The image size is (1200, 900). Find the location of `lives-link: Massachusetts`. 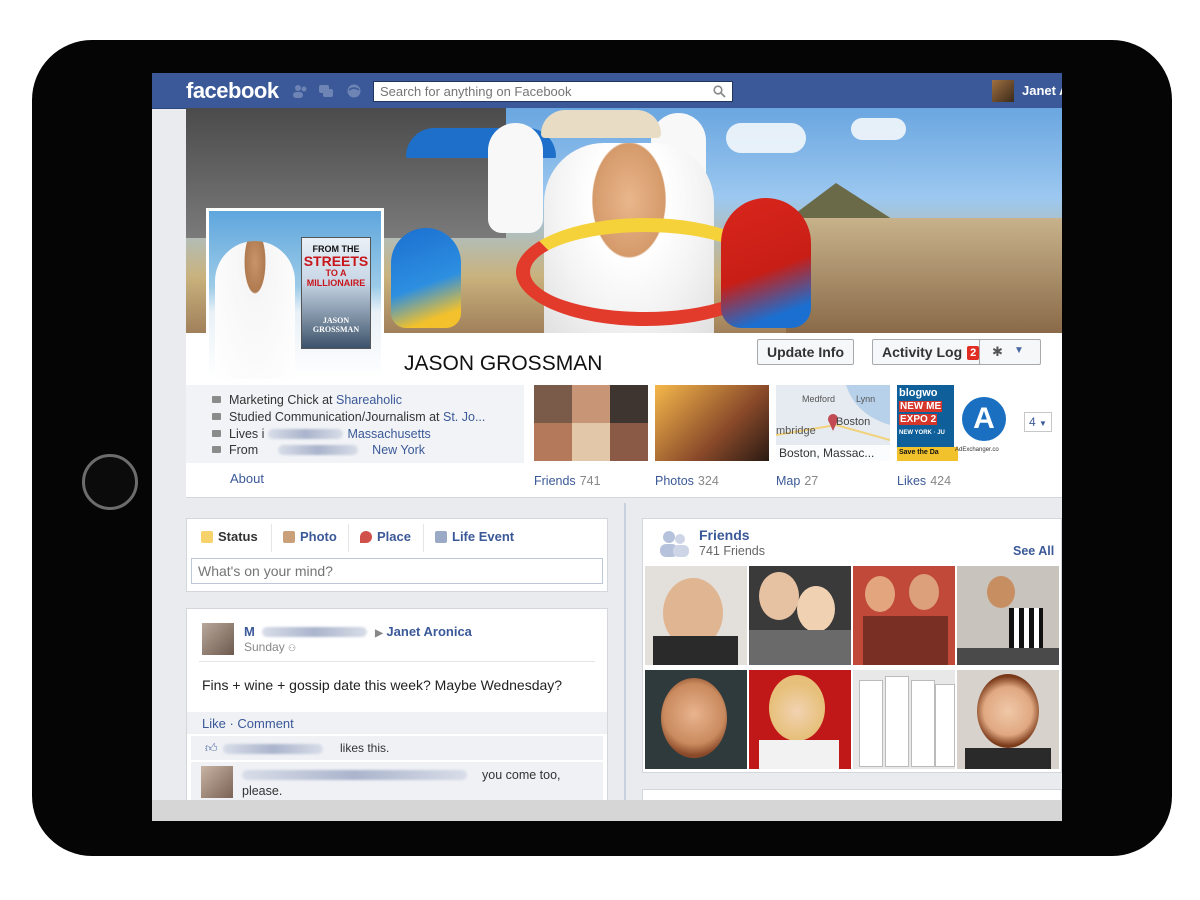

lives-link: Massachusetts is located at coordinates (388, 434).